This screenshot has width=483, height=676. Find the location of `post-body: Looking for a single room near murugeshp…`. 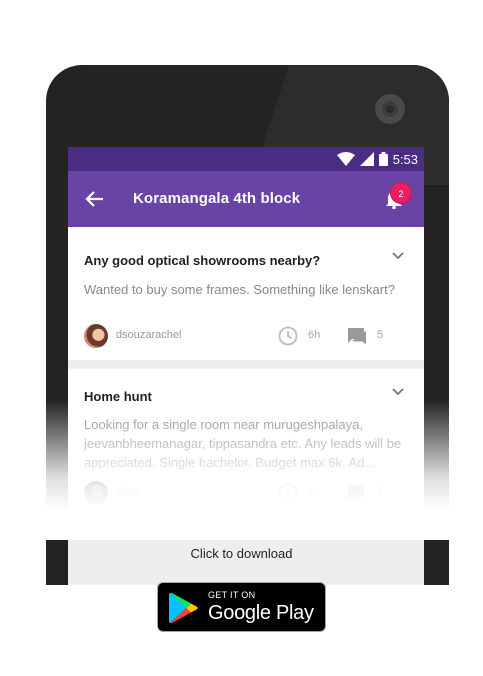

post-body: Looking for a single room near murugeshp… is located at coordinates (243, 443).